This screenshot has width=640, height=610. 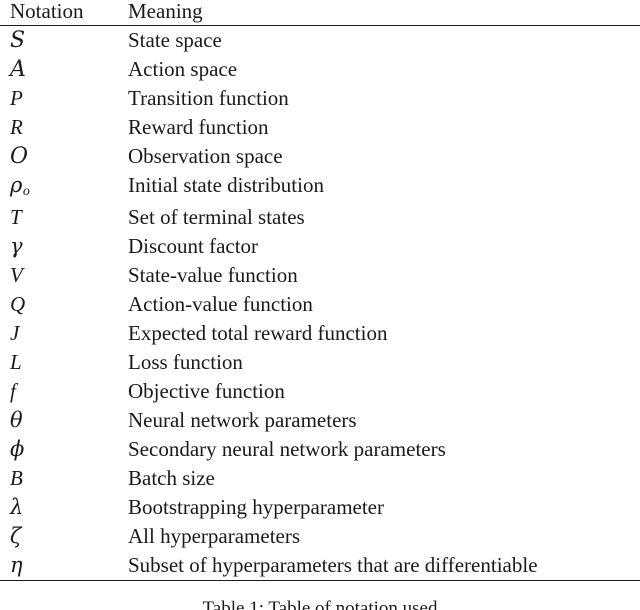 I want to click on table-row: Q Action-value function, so click(x=320, y=304).